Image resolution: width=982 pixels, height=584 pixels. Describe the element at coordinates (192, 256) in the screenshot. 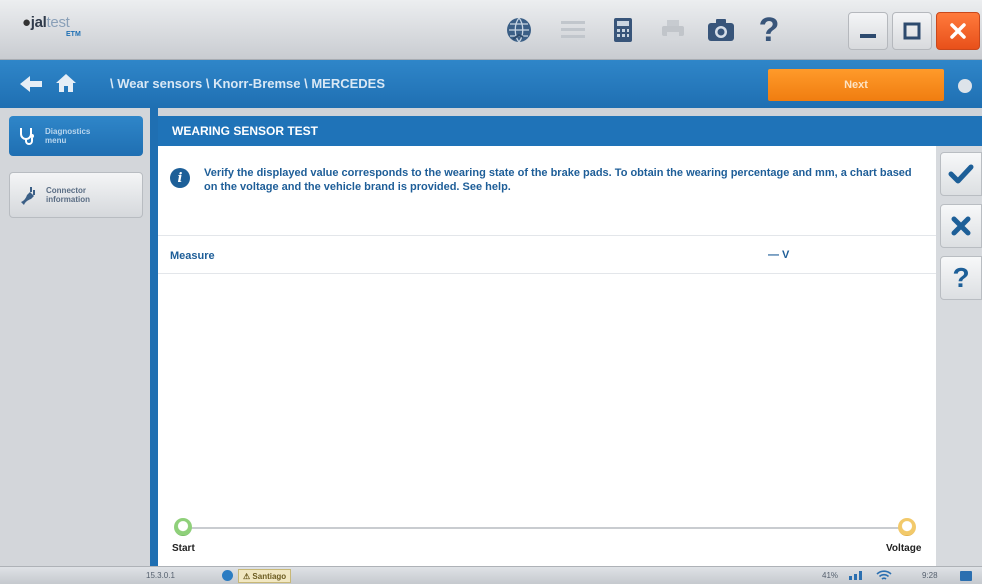

I see `measure-label: Measure` at that location.